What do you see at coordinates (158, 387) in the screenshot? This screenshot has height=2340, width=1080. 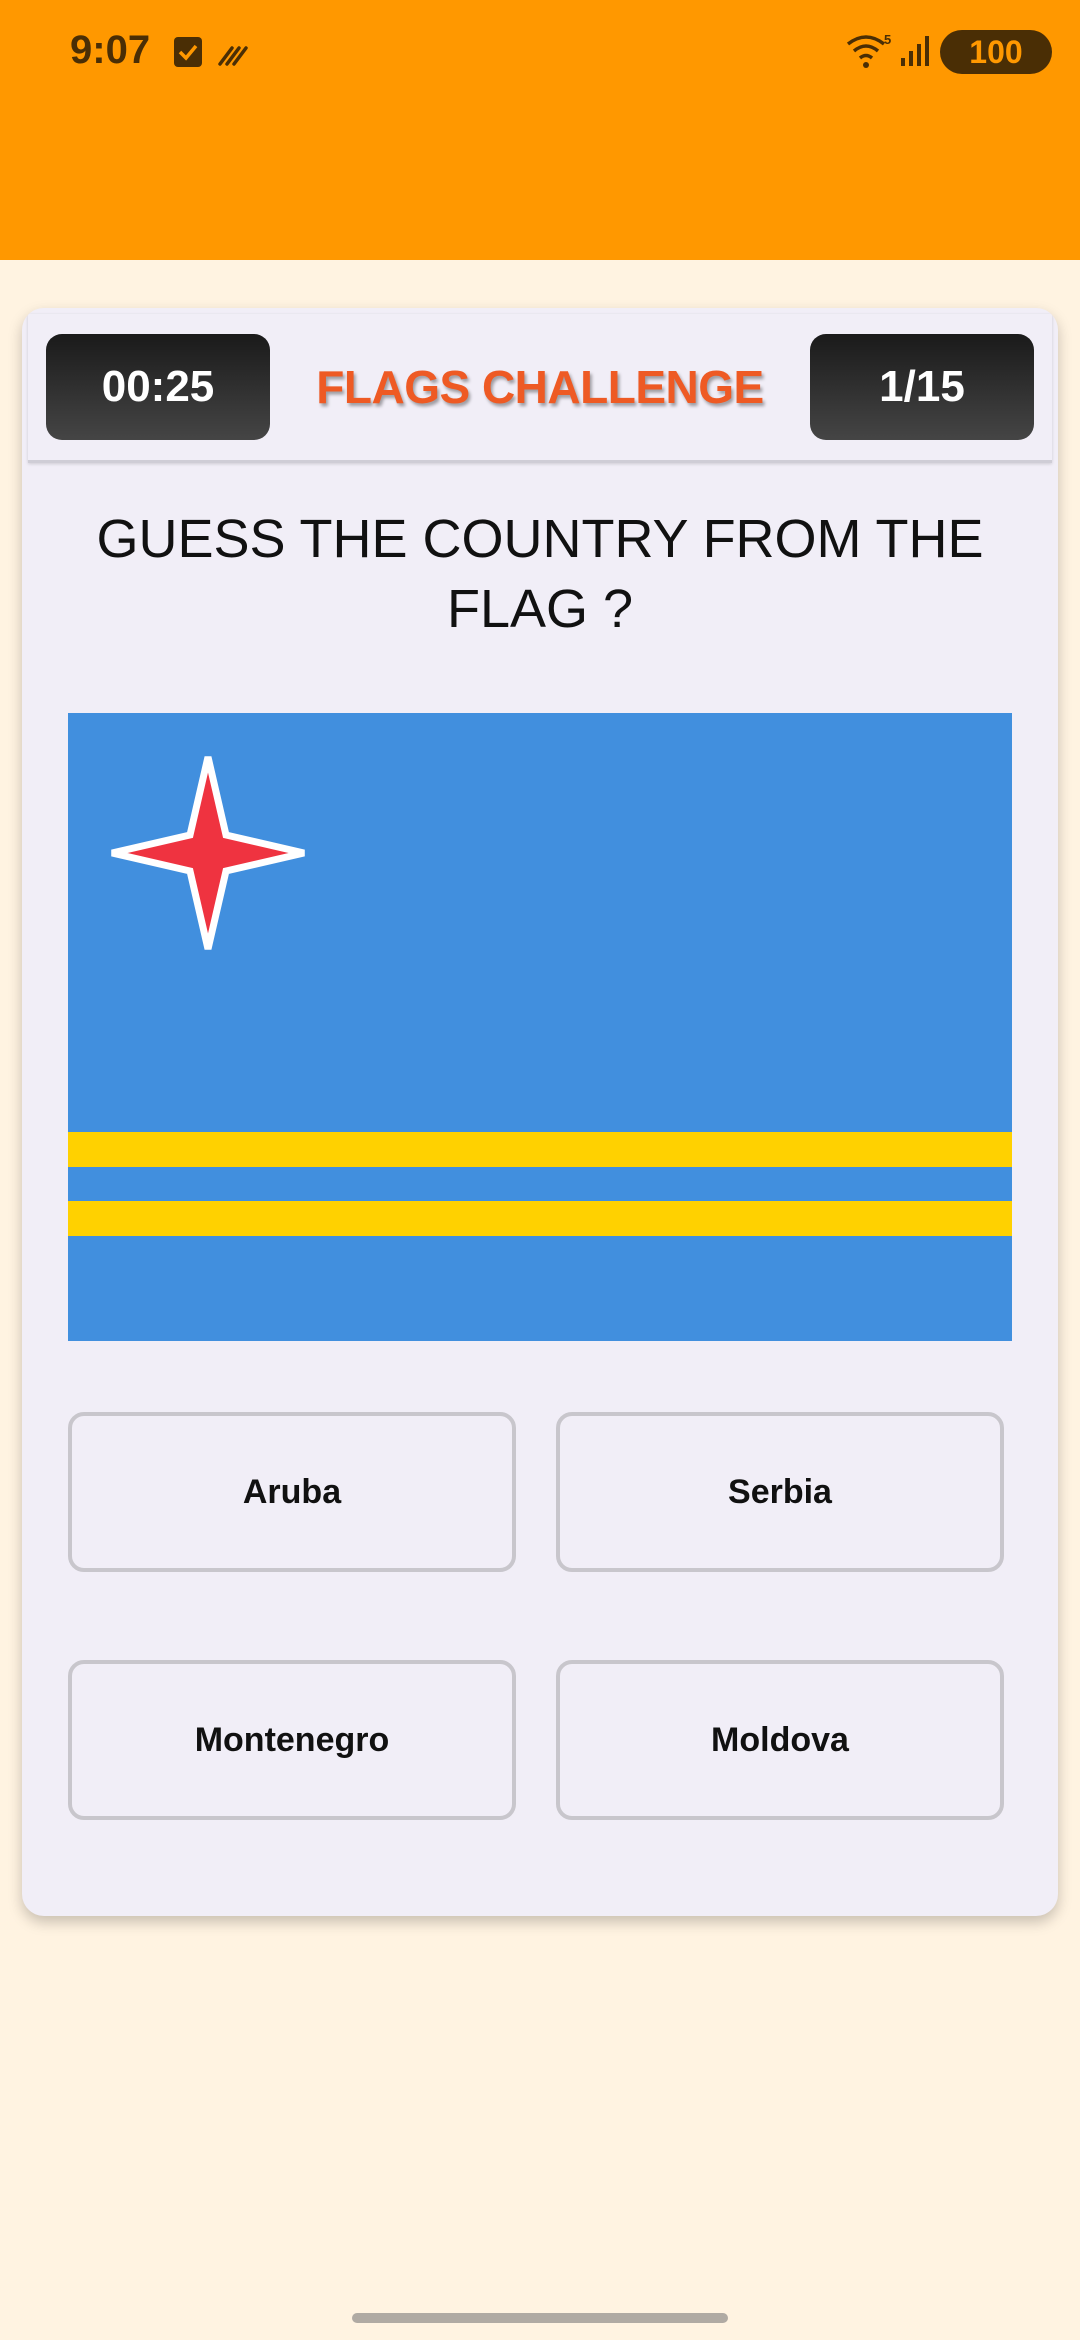 I see `timer-badge: 00:25` at bounding box center [158, 387].